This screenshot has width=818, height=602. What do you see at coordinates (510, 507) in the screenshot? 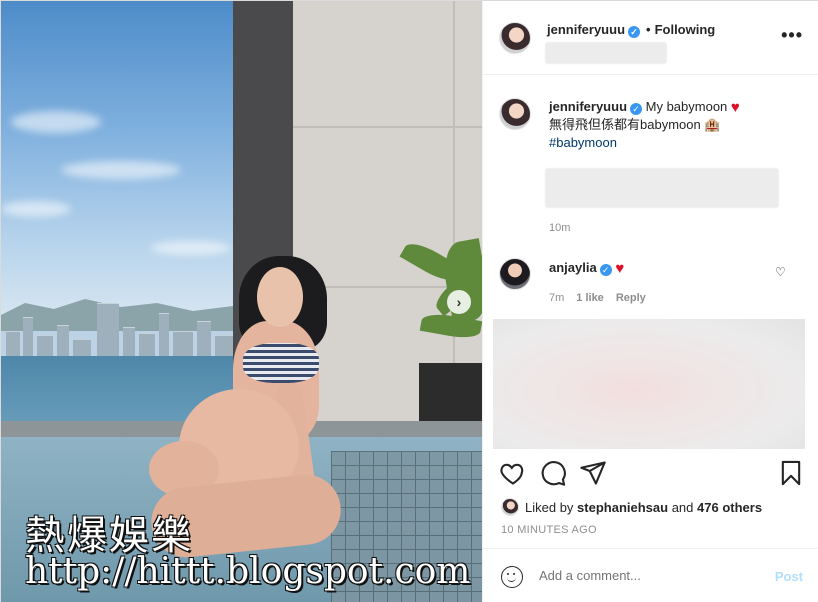
I see `liker-avatar` at bounding box center [510, 507].